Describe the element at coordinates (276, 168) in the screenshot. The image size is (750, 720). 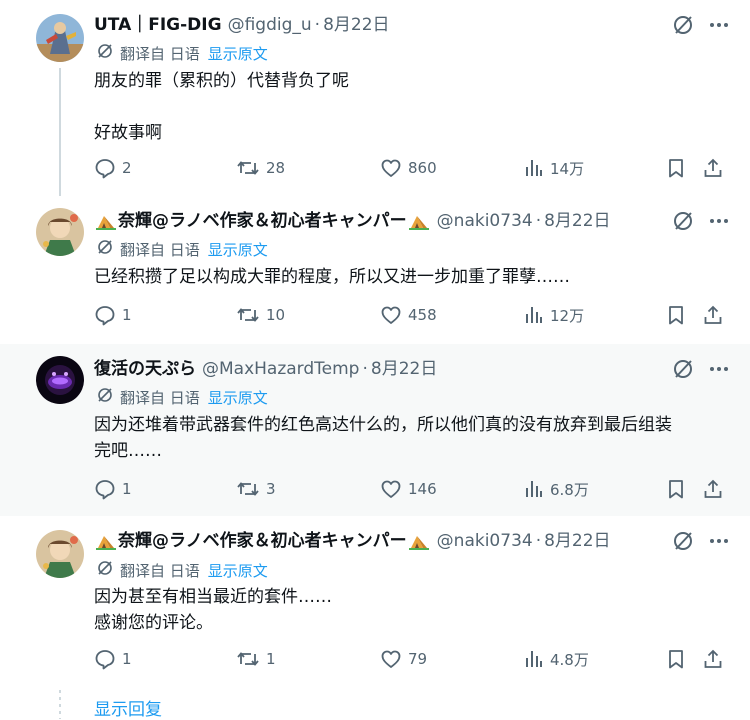
I see `repost-count: 28` at that location.